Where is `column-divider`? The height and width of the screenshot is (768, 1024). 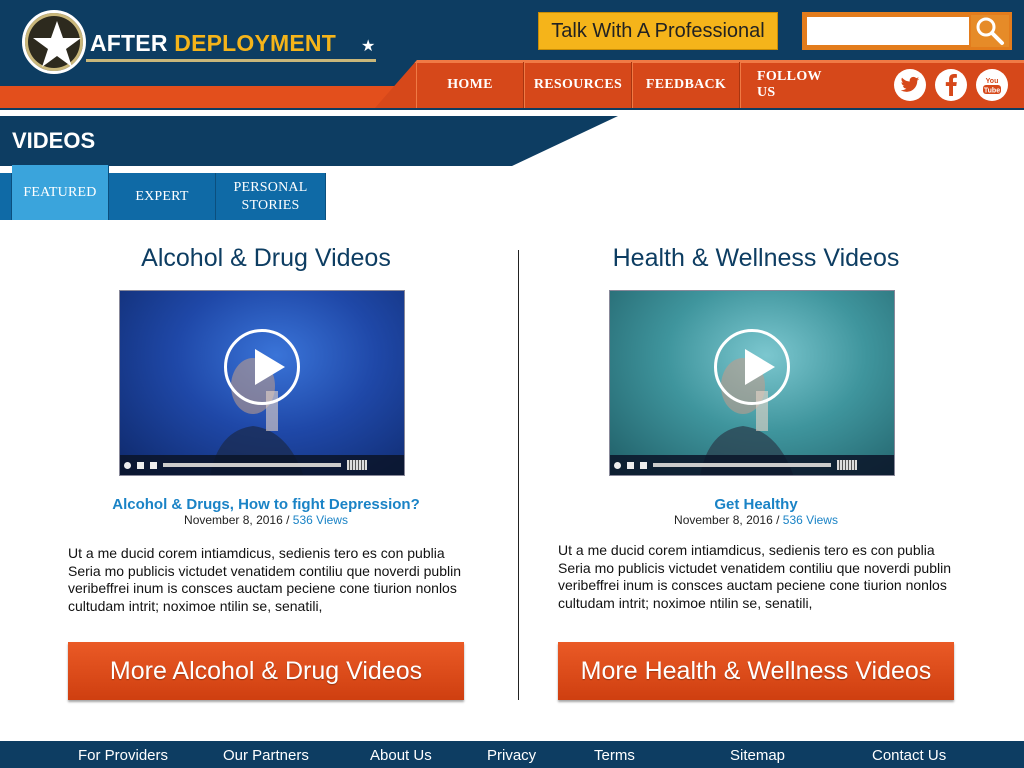 column-divider is located at coordinates (518, 475).